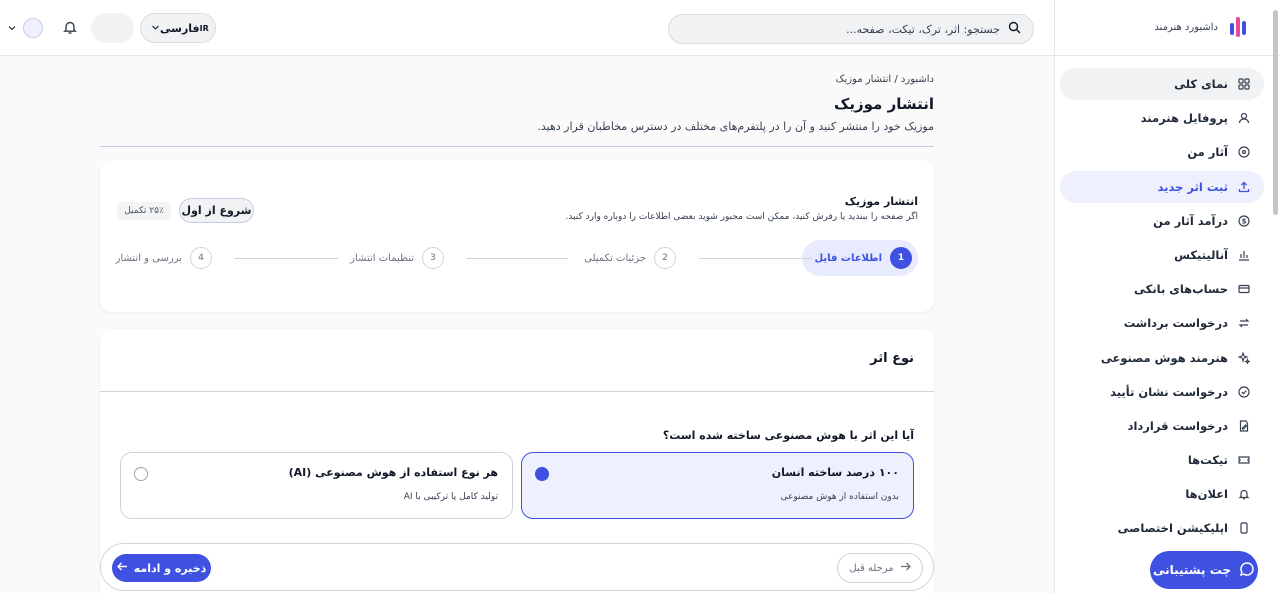 This screenshot has height=593, width=1280. What do you see at coordinates (433, 258) in the screenshot?
I see `step-number: 3` at bounding box center [433, 258].